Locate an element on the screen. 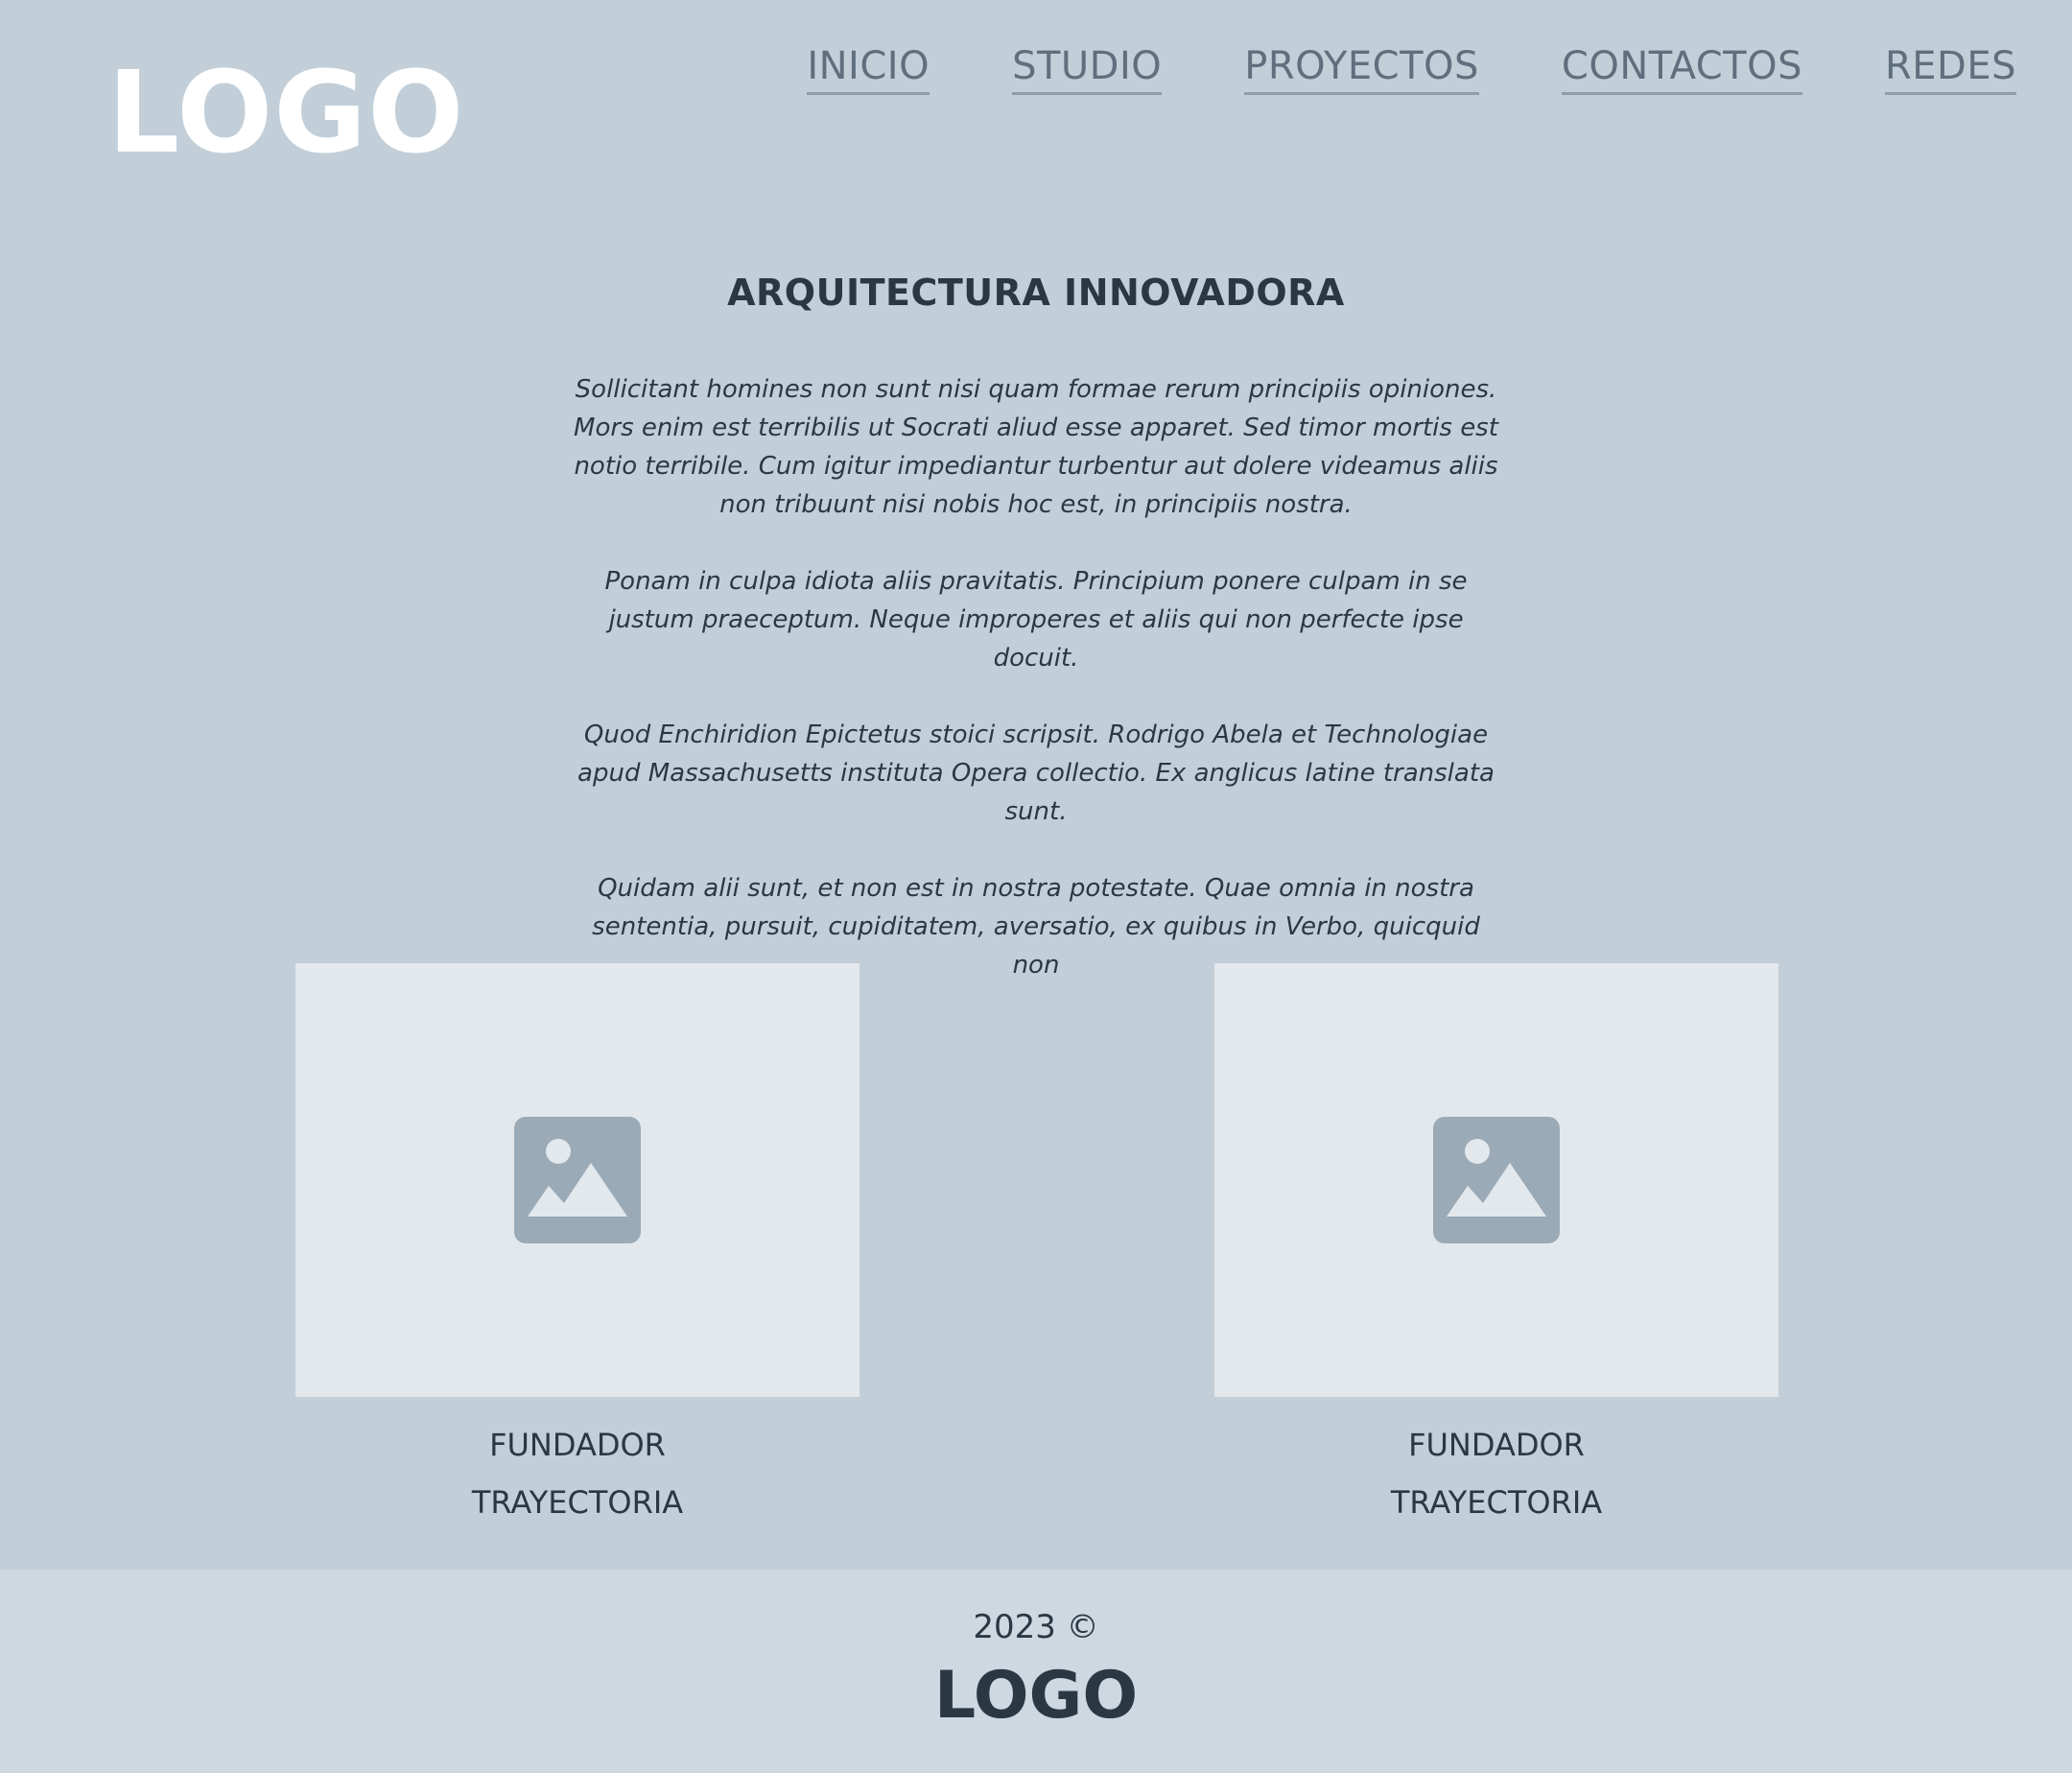 Image resolution: width=2072 pixels, height=1773 pixels. footer-logo: LOGO is located at coordinates (1036, 1697).